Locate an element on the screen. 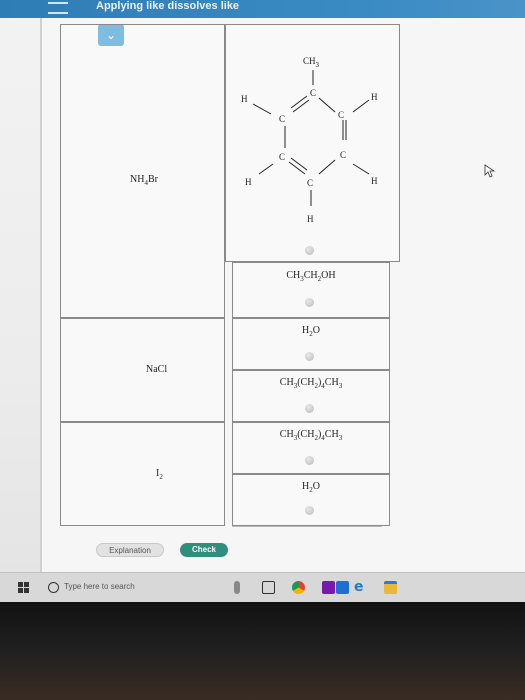 Image resolution: width=525 pixels, height=700 pixels. radio-toluene is located at coordinates (309, 250).